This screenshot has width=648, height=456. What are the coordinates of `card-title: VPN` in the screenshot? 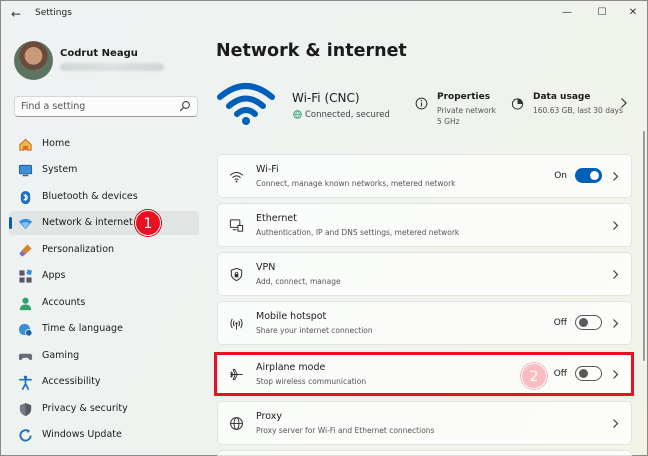 It's located at (266, 267).